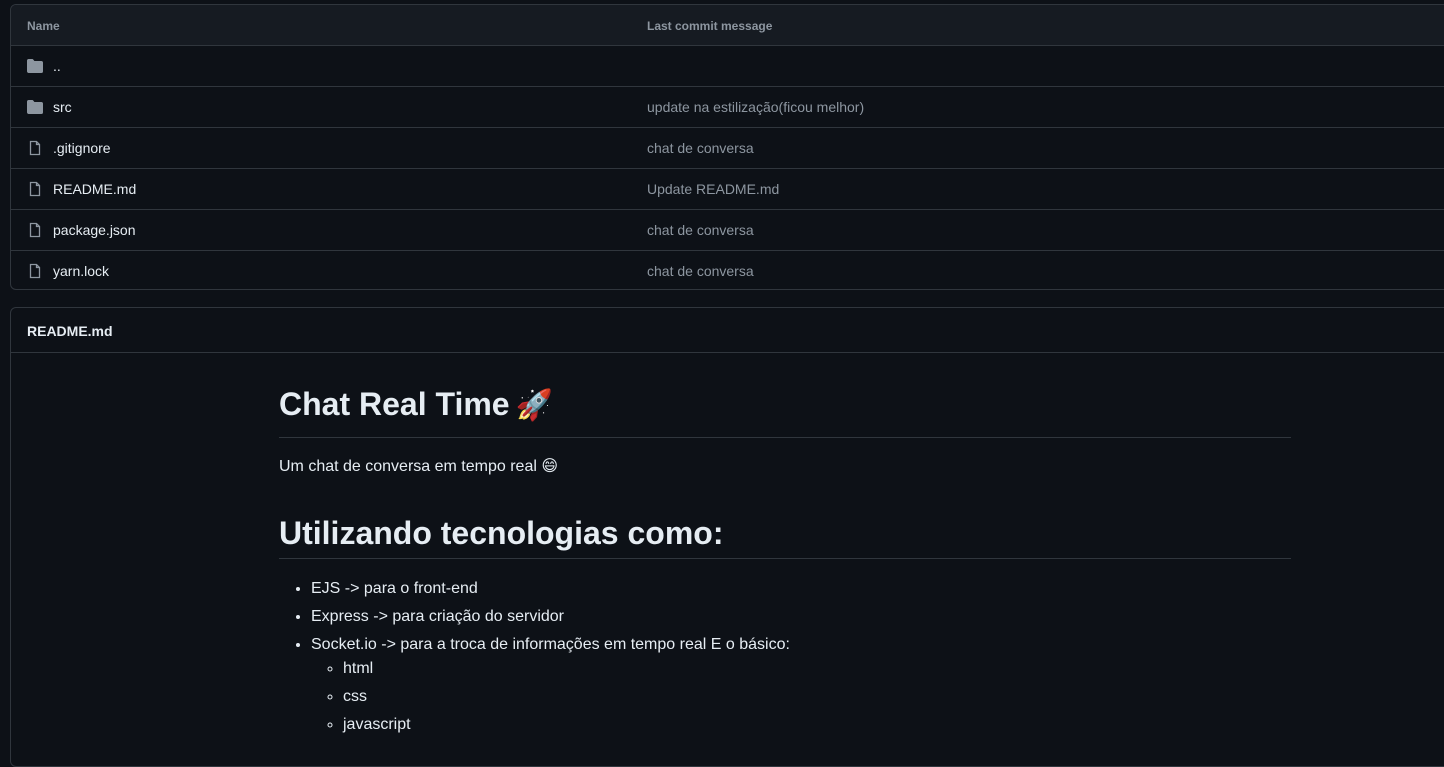  What do you see at coordinates (81, 271) in the screenshot?
I see `file-name: yarn.lock` at bounding box center [81, 271].